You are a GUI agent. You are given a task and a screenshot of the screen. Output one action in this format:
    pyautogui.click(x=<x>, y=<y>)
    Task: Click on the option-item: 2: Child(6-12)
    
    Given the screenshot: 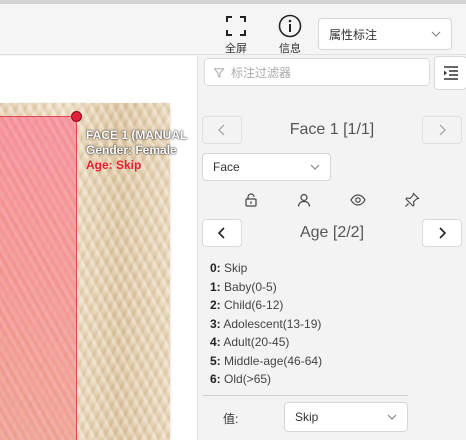 What is the action you would take?
    pyautogui.click(x=266, y=305)
    